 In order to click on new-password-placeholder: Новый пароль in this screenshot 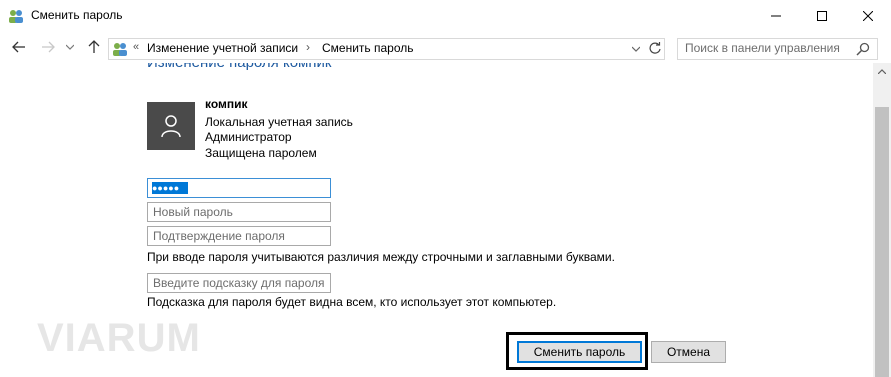, I will do `click(193, 212)`.